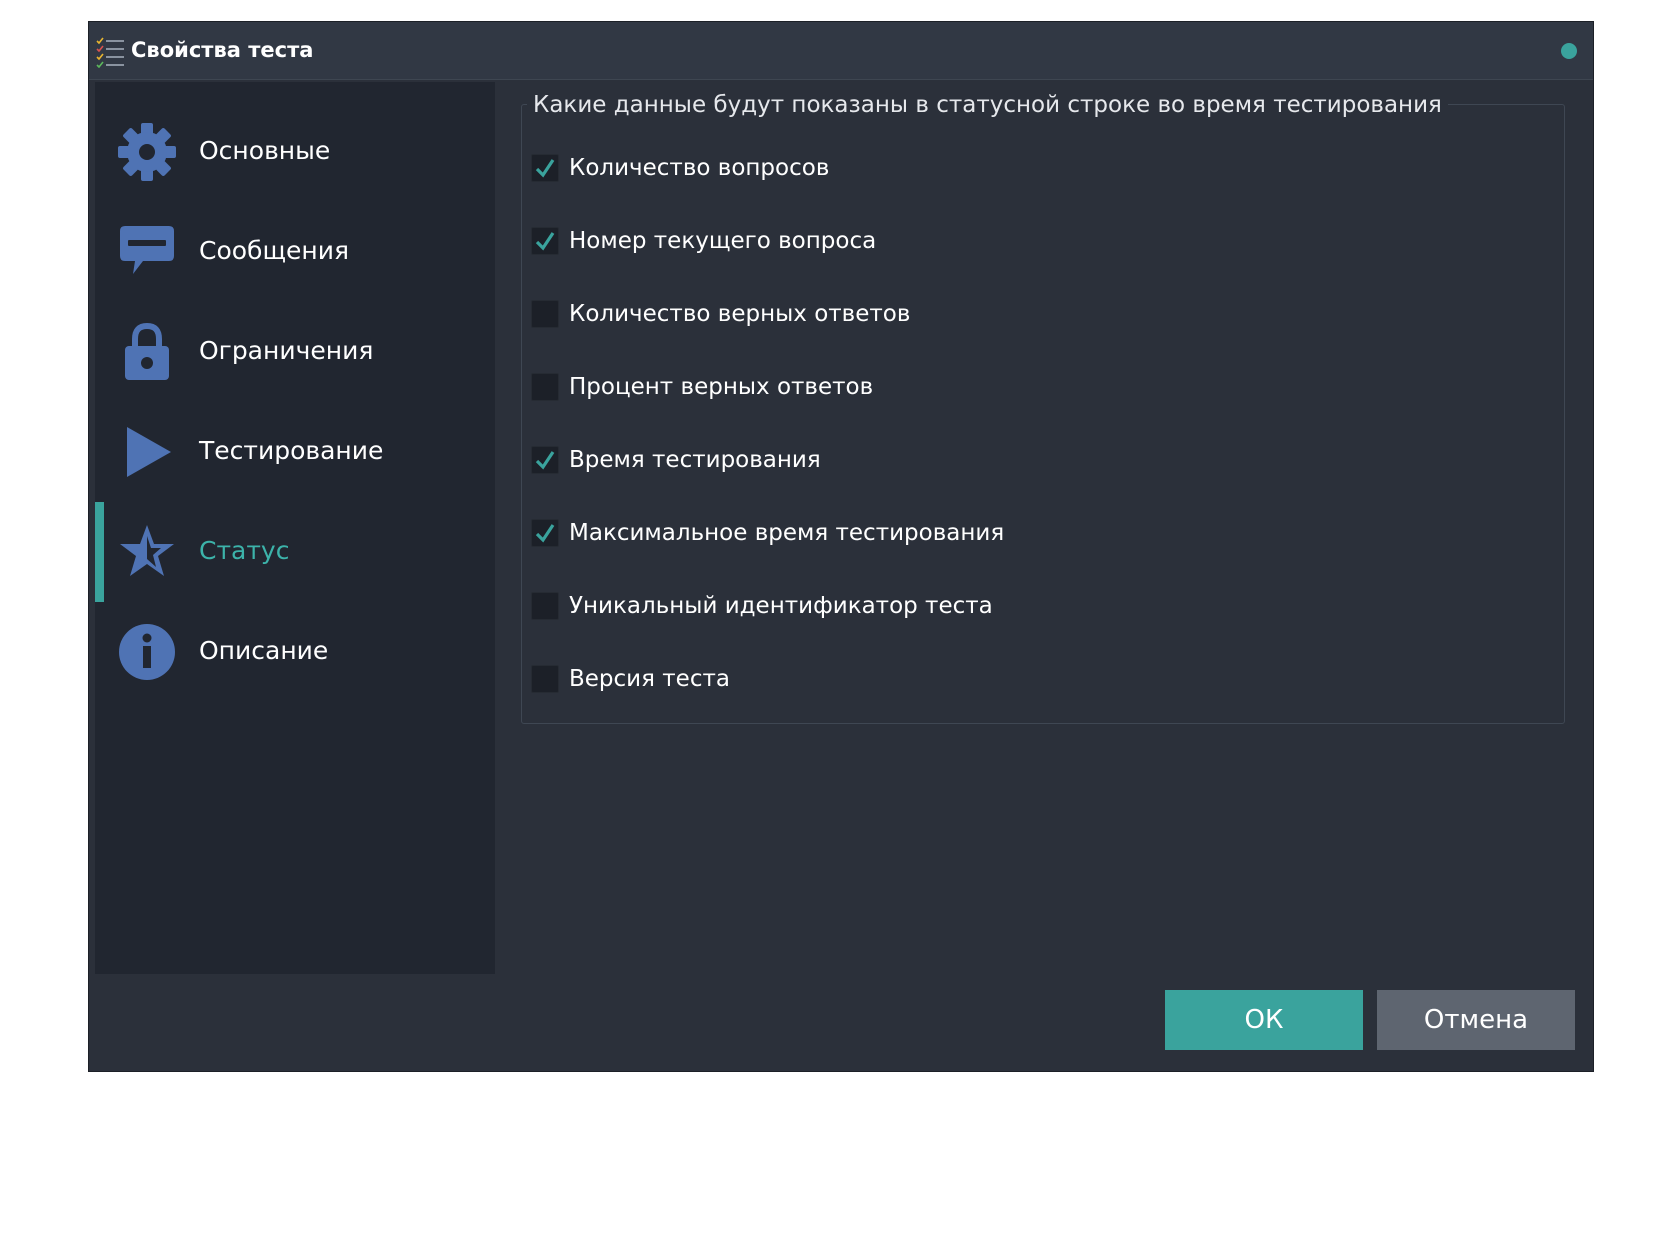  I want to click on sidebar-item-description: Описание, so click(295, 652).